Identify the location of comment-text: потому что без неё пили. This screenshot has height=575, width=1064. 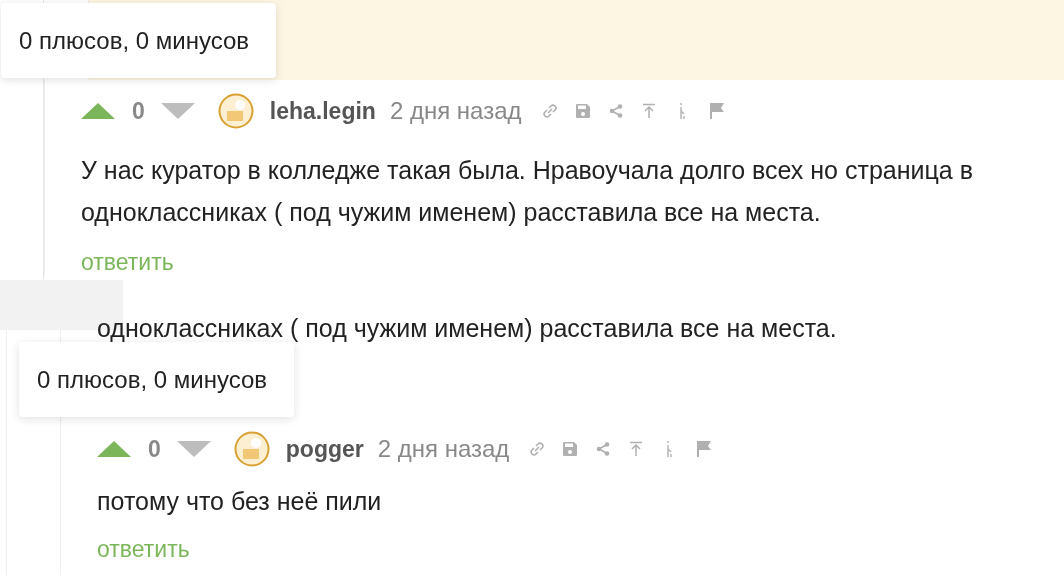
(240, 501).